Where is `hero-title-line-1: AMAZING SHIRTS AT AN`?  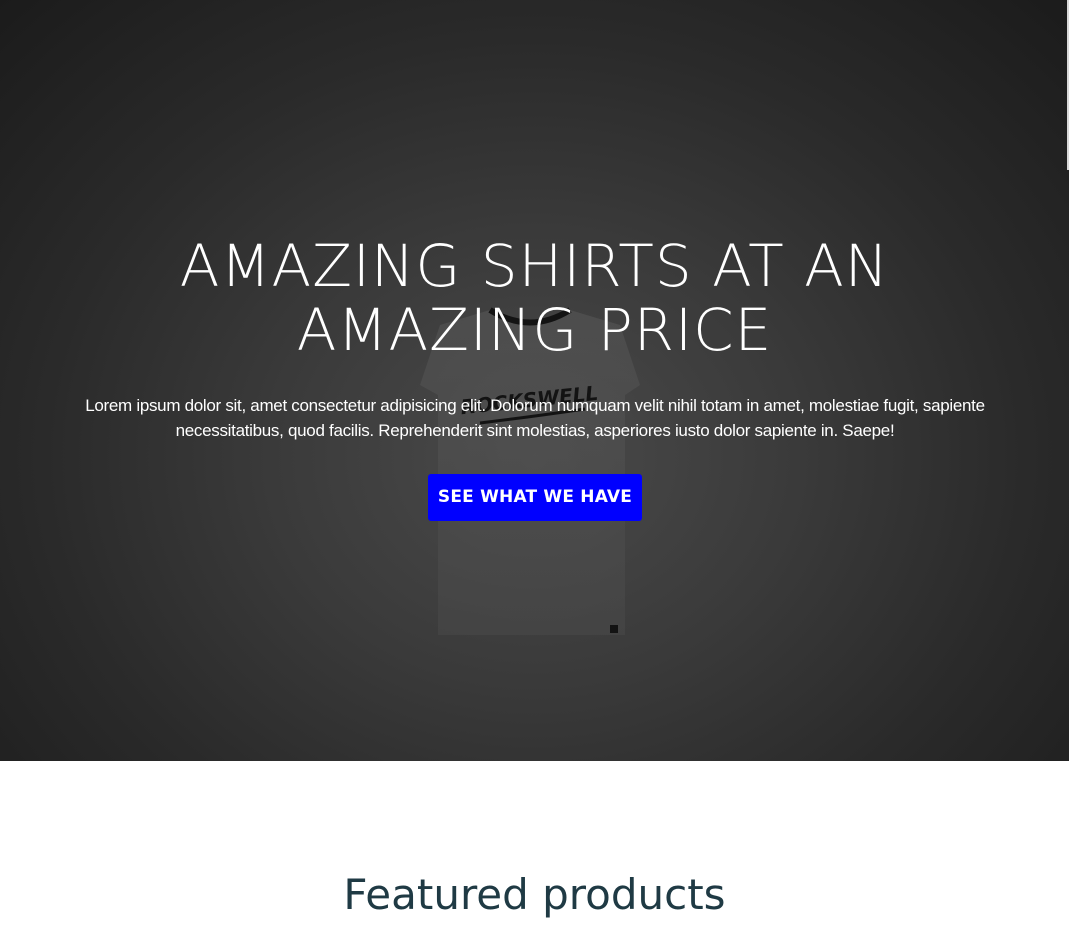
hero-title-line-1: AMAZING SHIRTS AT AN is located at coordinates (534, 266).